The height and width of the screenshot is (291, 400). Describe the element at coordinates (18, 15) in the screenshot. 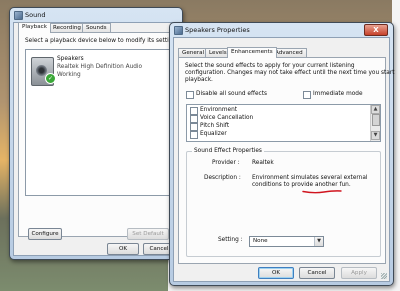

I see `sound-icon` at that location.